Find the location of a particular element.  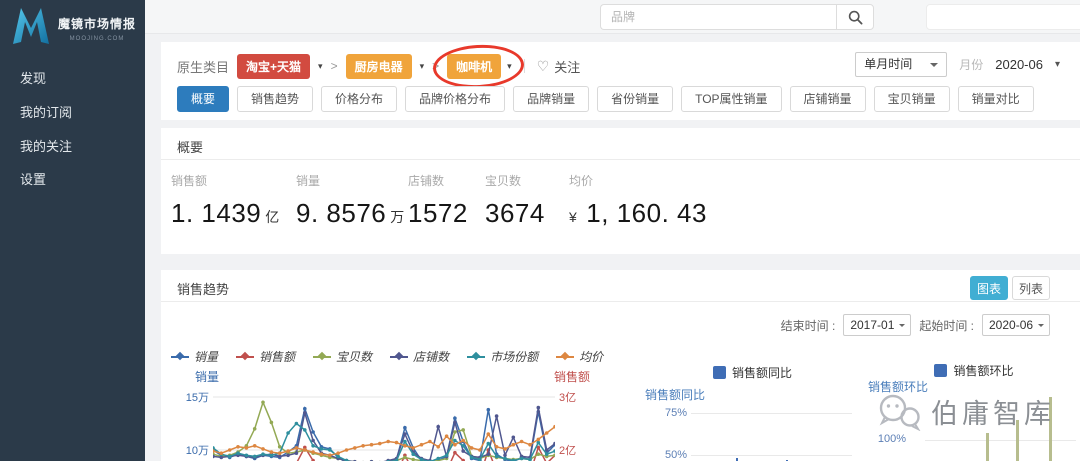

legend-item-avg-price: 均价 is located at coordinates (579, 356).